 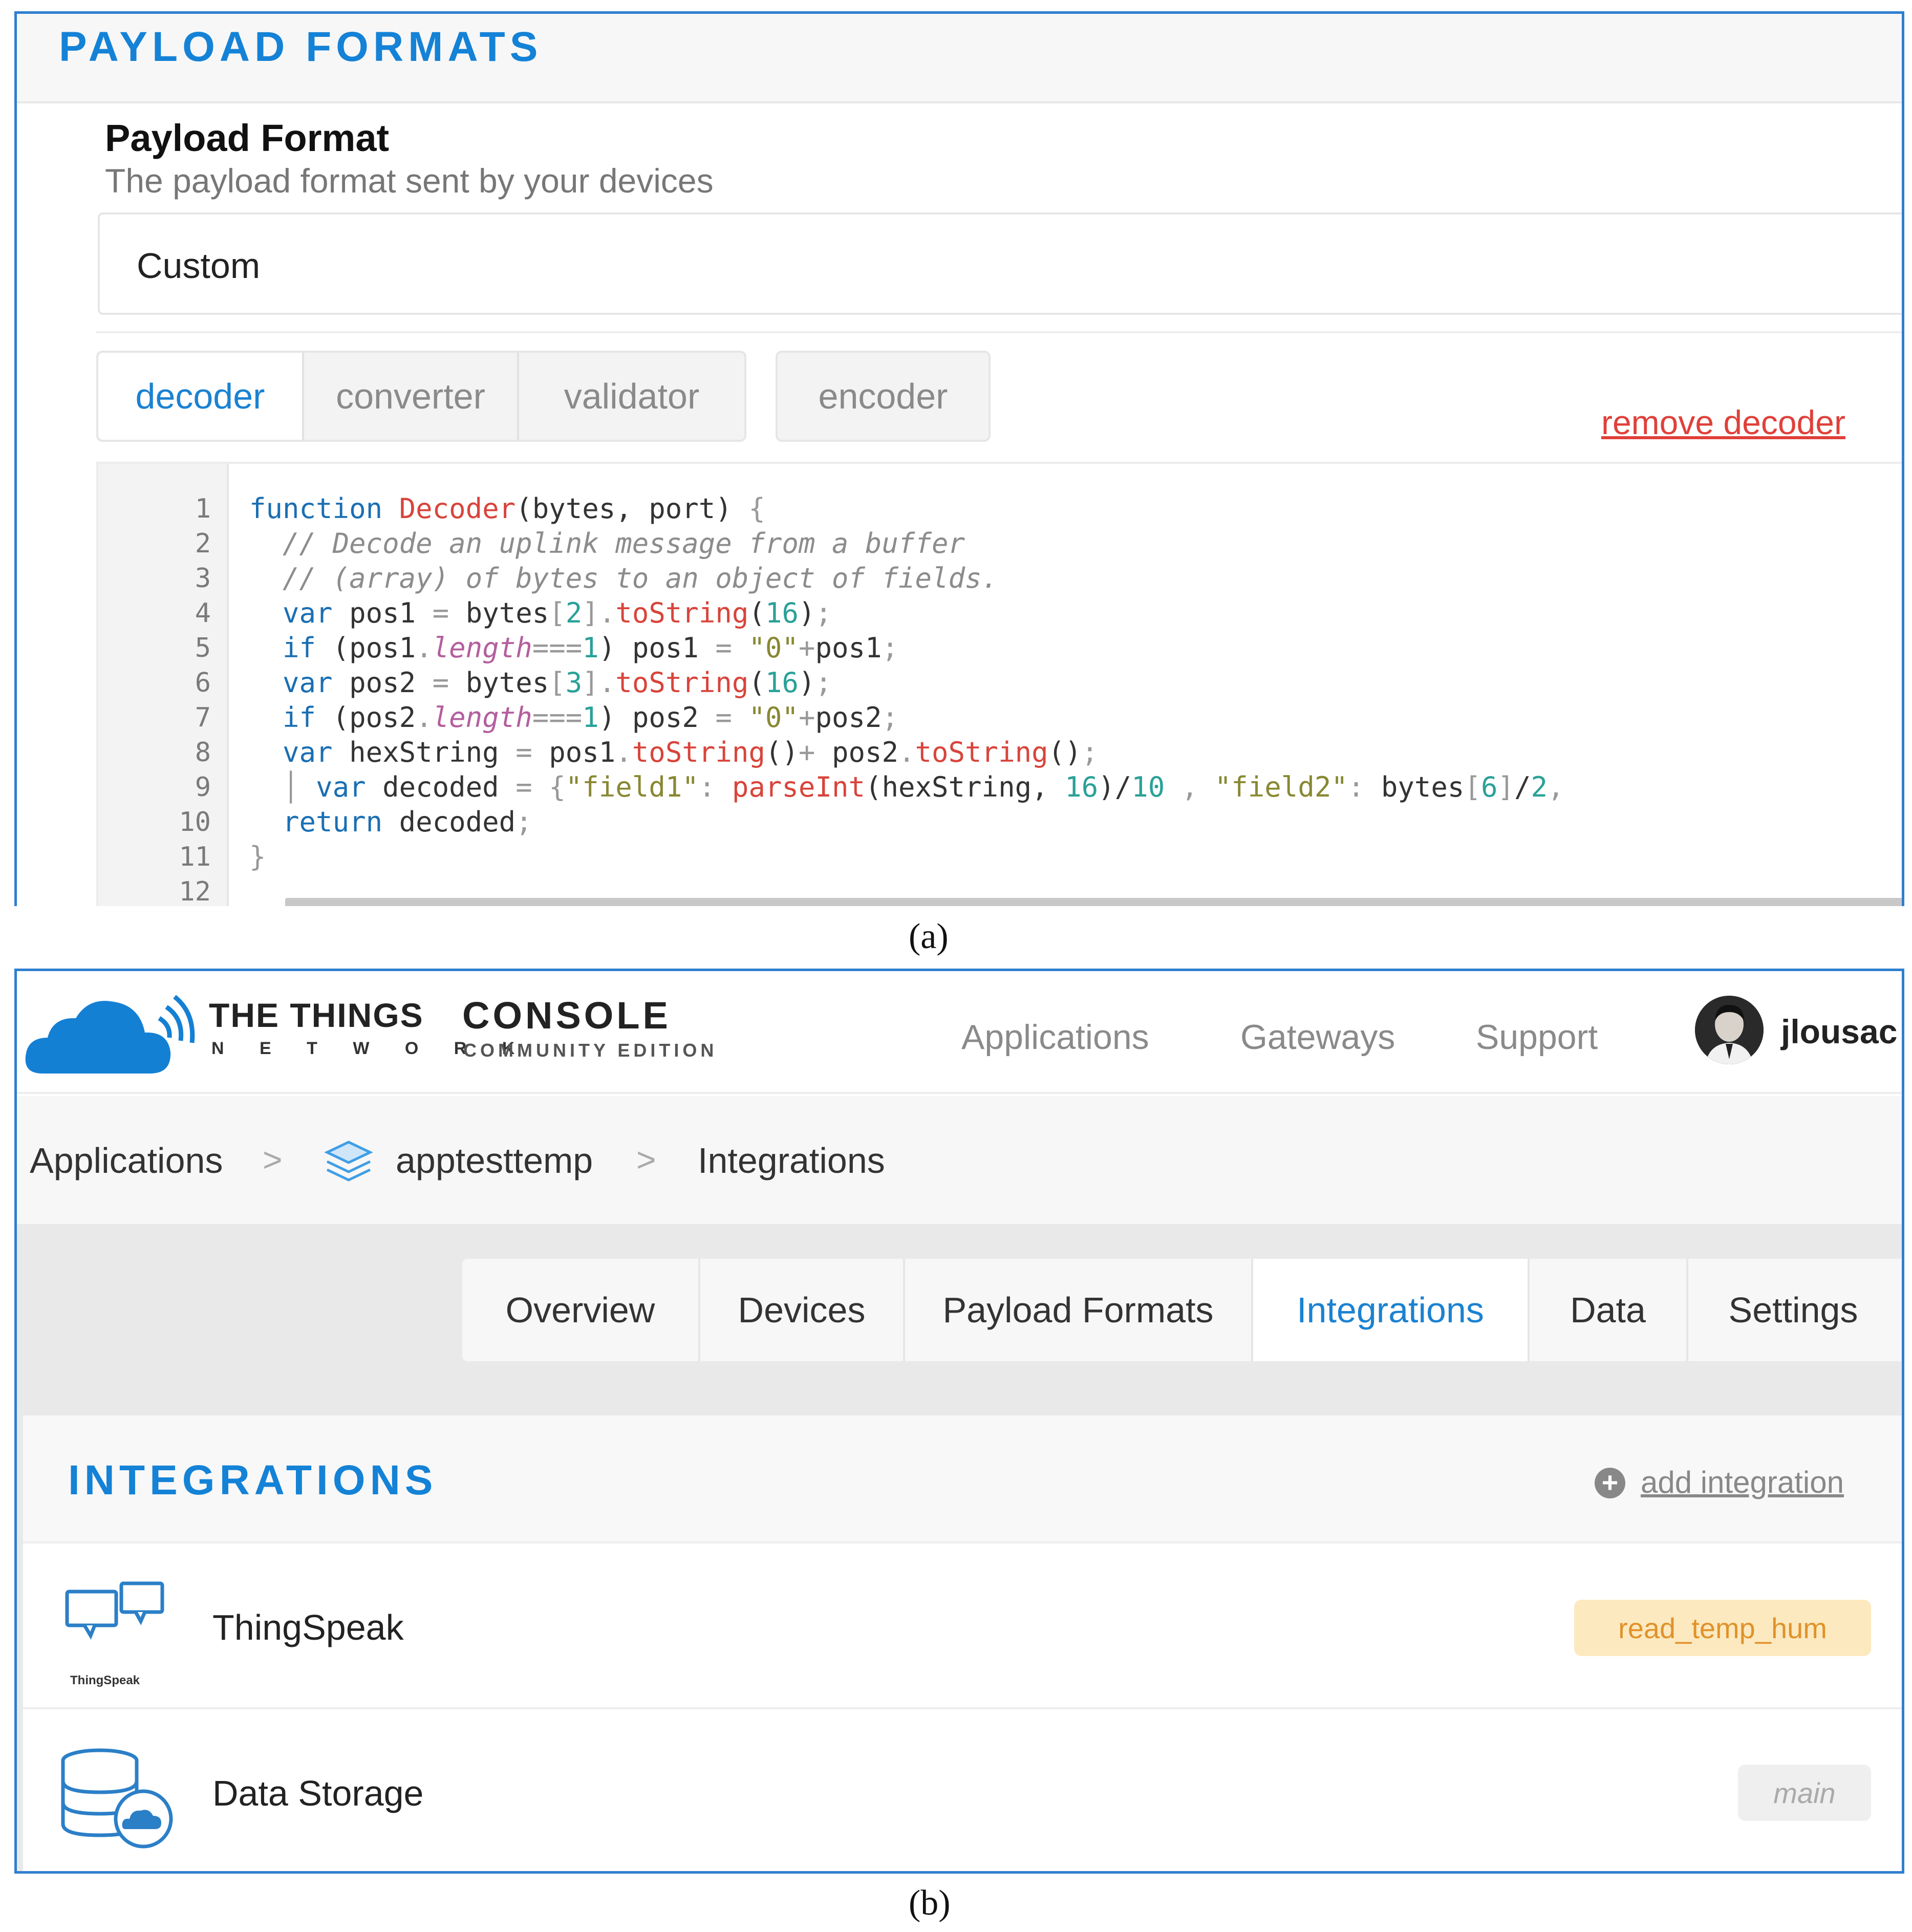 I want to click on tab-validator: validator, so click(x=631, y=396).